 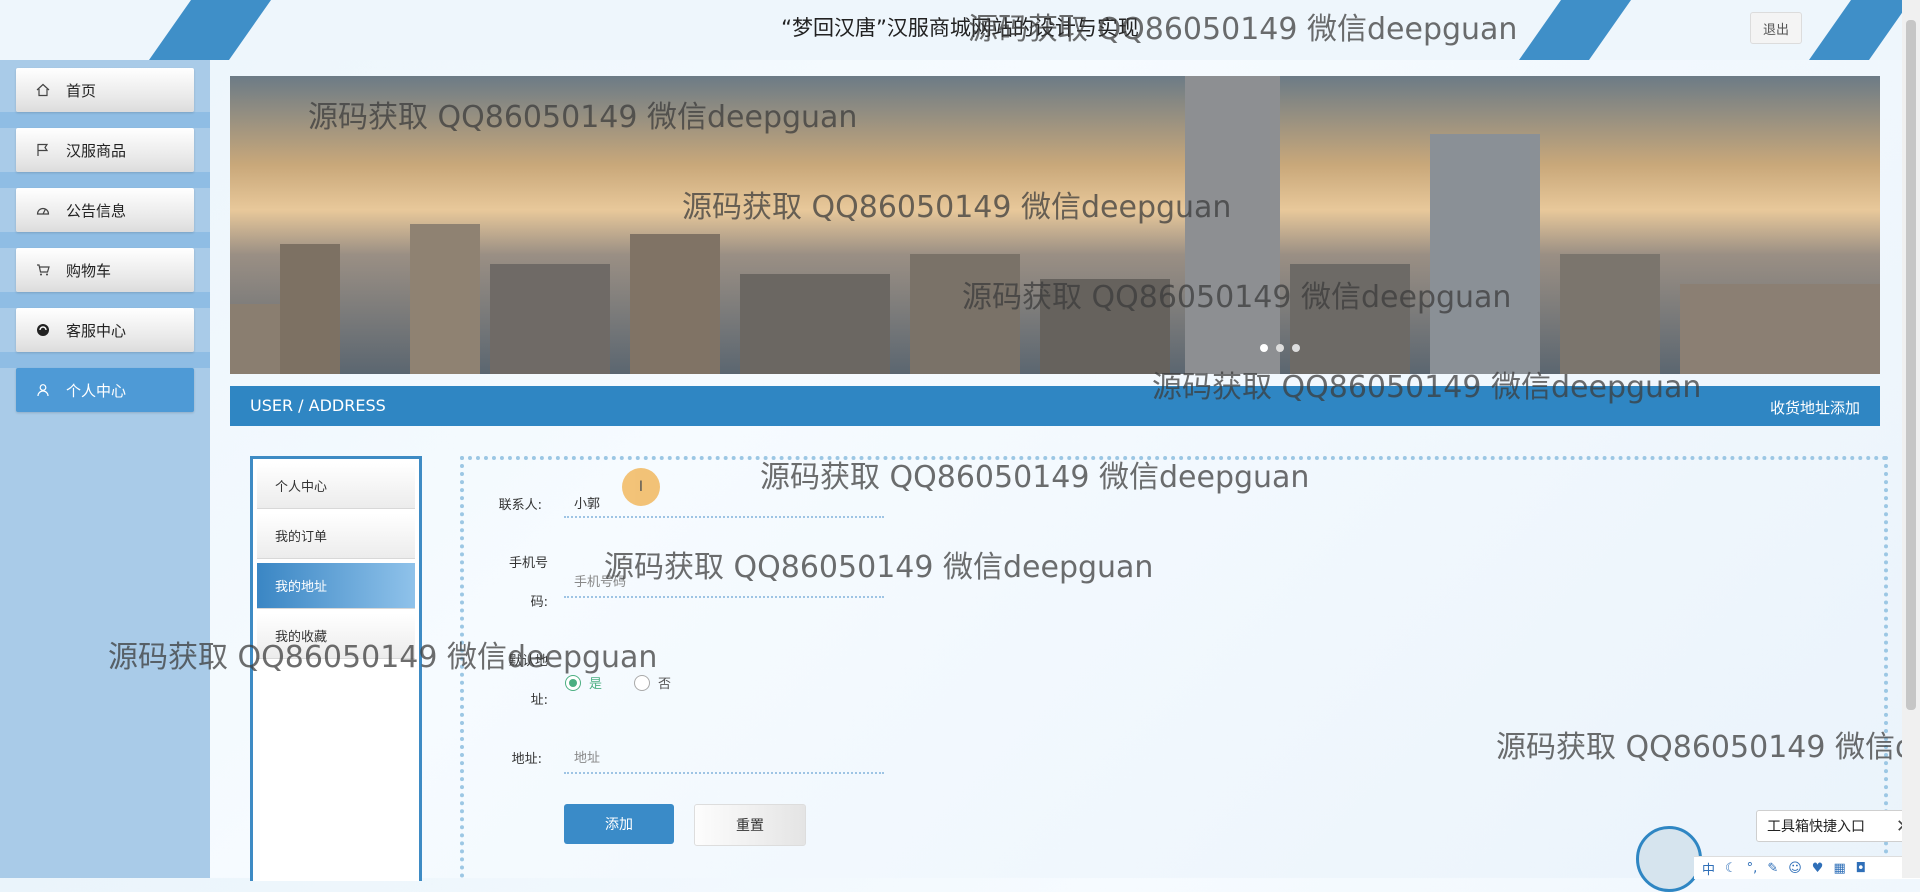 I want to click on sidebar-item-home: 首页, so click(x=105, y=90).